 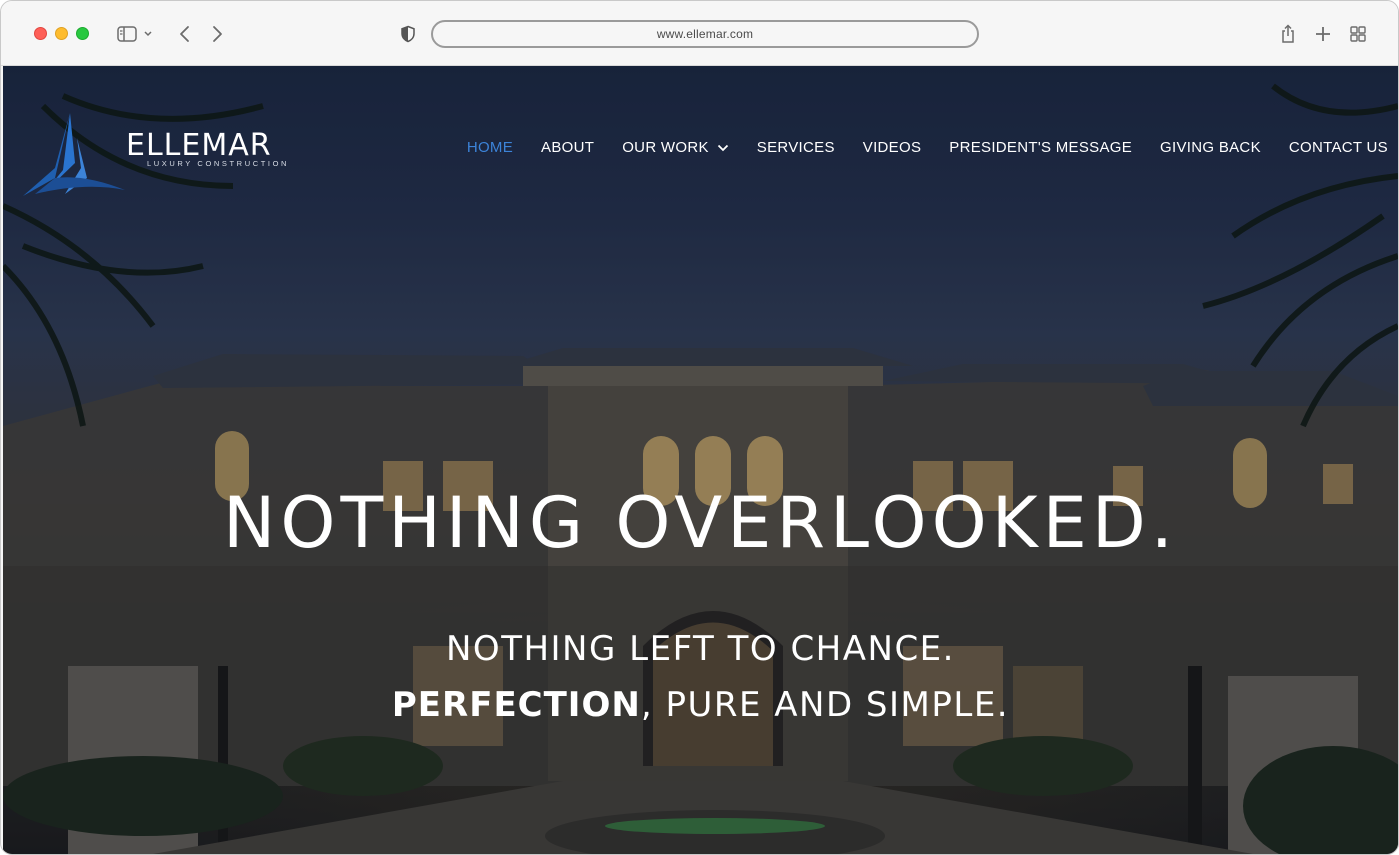 I want to click on logo-tagline: LUXURY CONSTRUCTION, so click(x=218, y=163).